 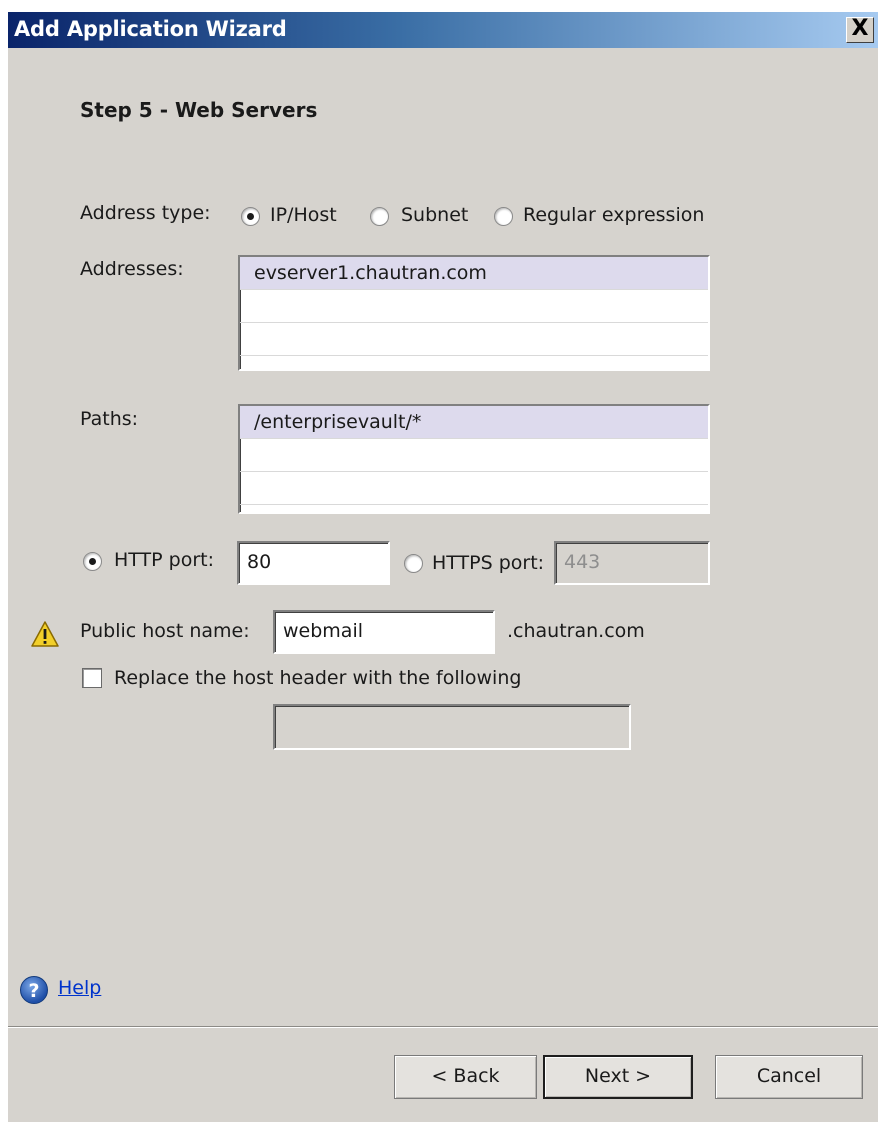 What do you see at coordinates (613, 215) in the screenshot?
I see `radio-regular-expression-label: Regular expression` at bounding box center [613, 215].